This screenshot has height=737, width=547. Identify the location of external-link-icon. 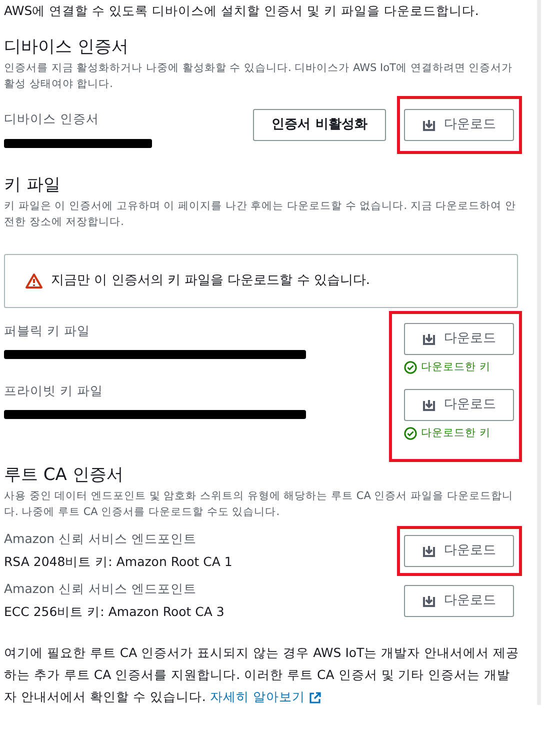
(314, 698).